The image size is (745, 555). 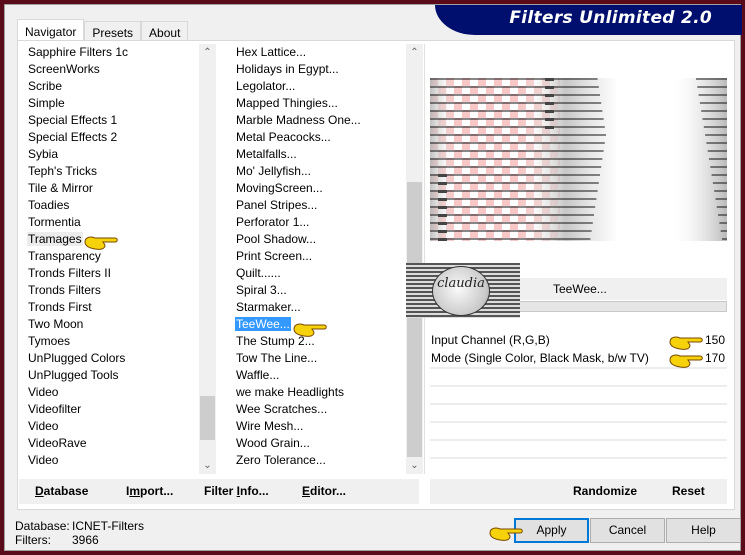 What do you see at coordinates (111, 290) in the screenshot?
I see `category-item: Tronds Filters` at bounding box center [111, 290].